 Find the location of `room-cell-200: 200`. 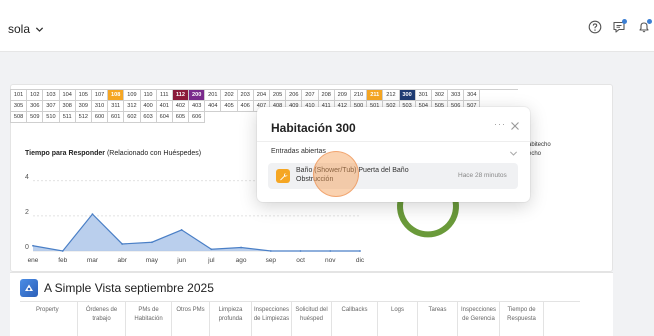

room-cell-200: 200 is located at coordinates (197, 95).